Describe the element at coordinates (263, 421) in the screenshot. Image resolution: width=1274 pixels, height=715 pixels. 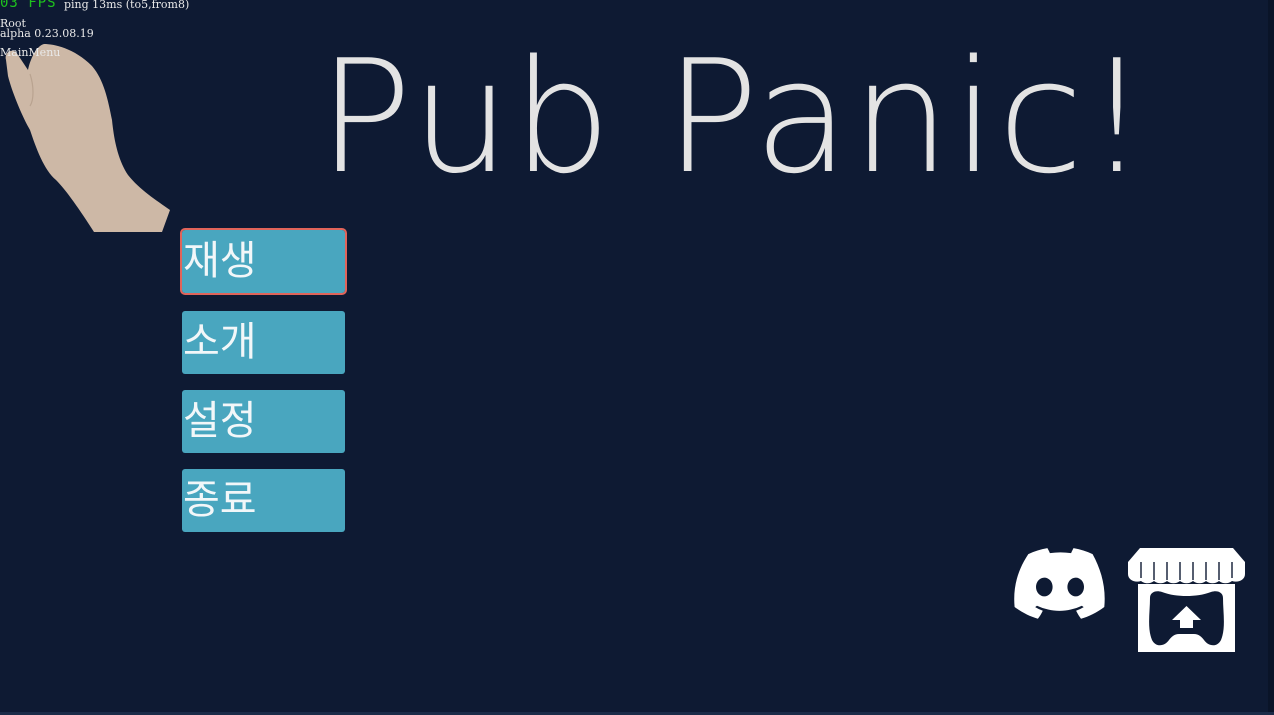
I see `settings-button: 설정` at that location.